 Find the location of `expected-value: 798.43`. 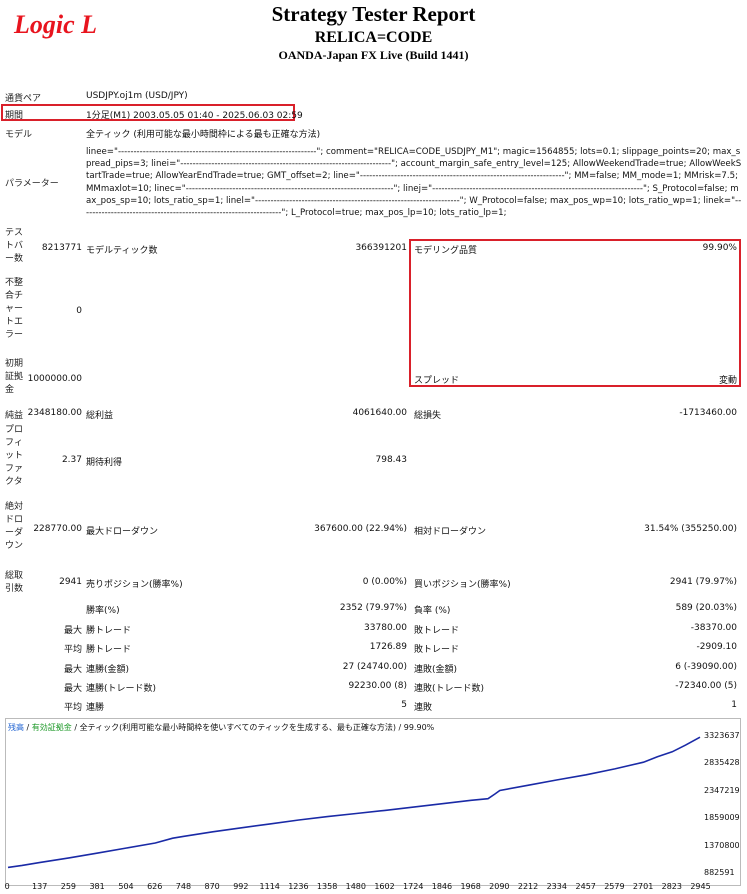

expected-value: 798.43 is located at coordinates (391, 460).